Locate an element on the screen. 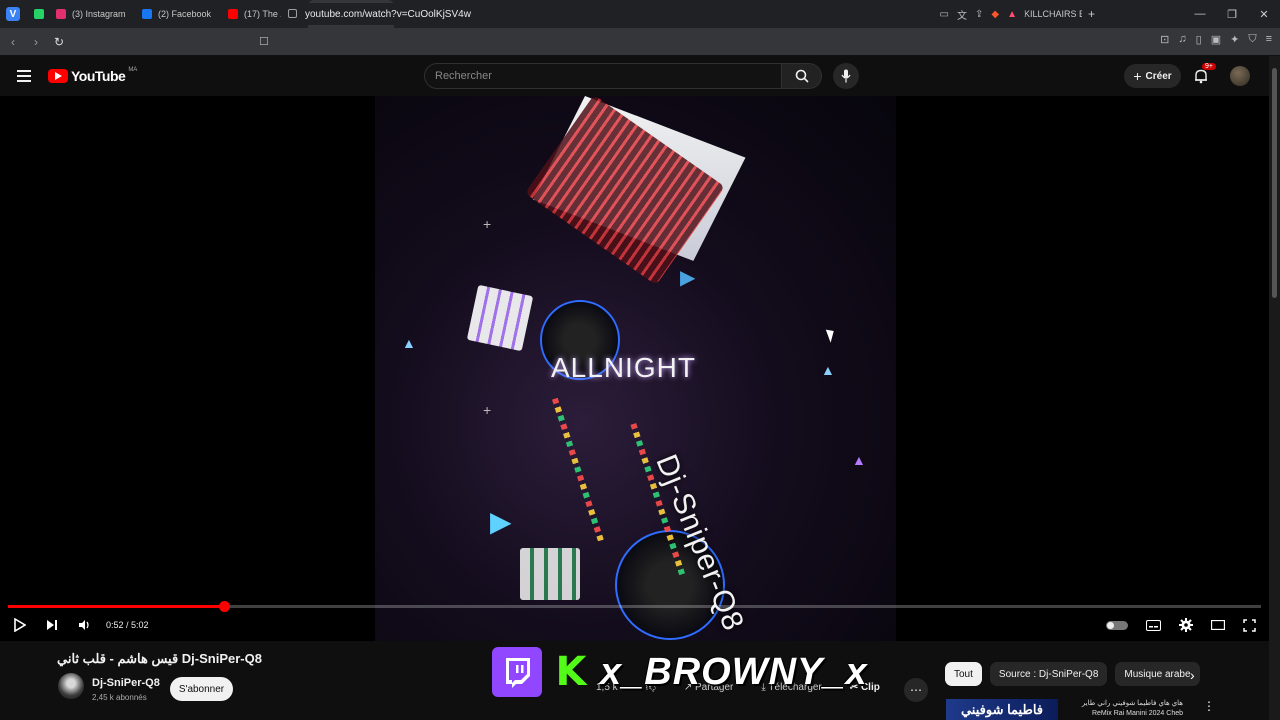 This screenshot has width=1280, height=720. subtitles-button is located at coordinates (1153, 625).